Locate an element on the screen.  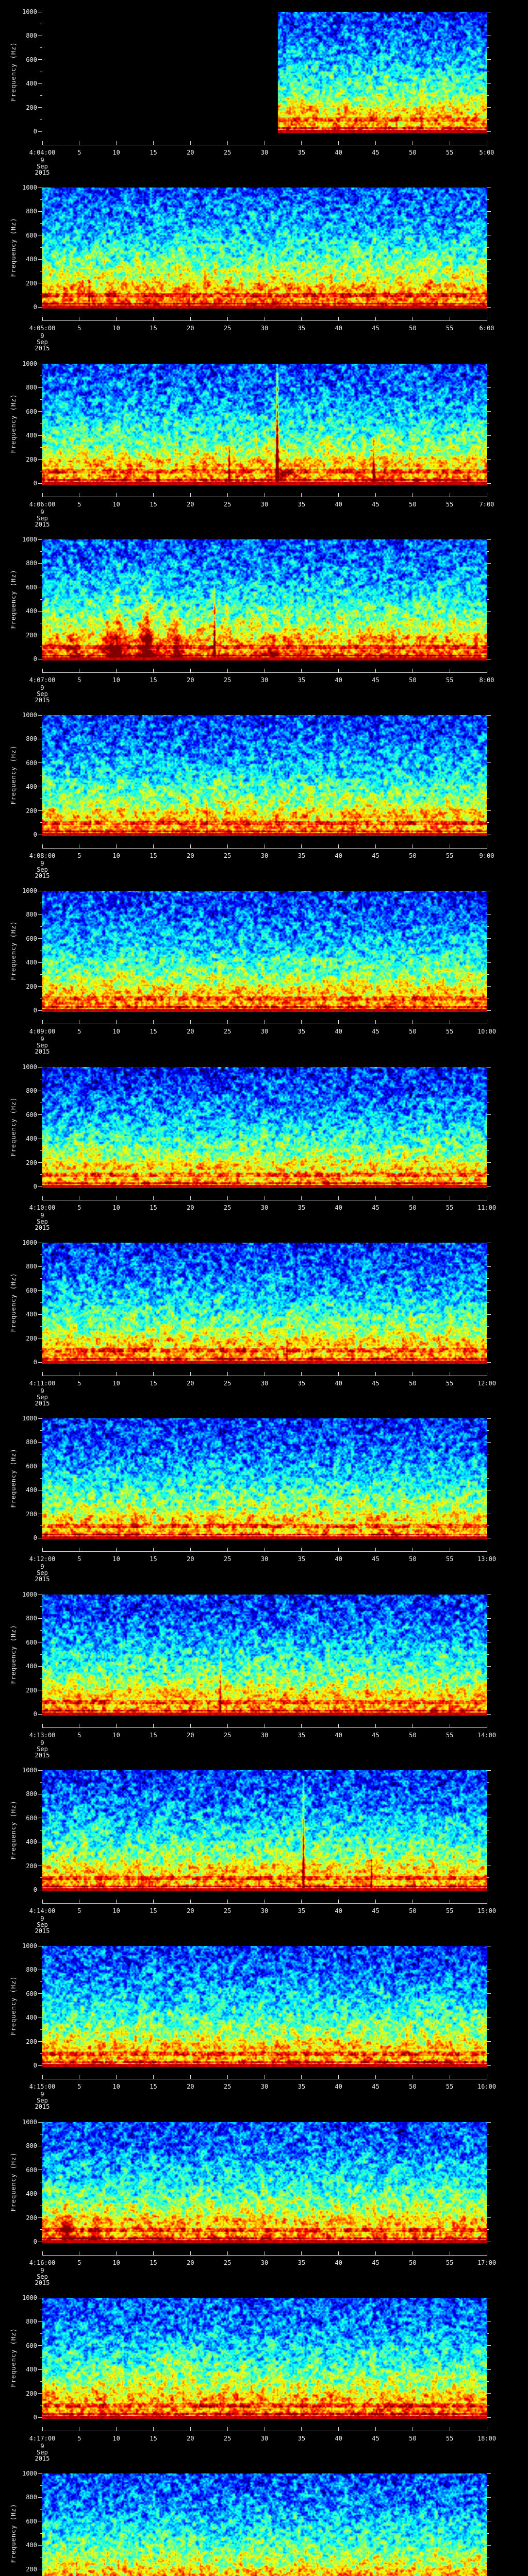
x-tick-label: 13:00 is located at coordinates (487, 1559).